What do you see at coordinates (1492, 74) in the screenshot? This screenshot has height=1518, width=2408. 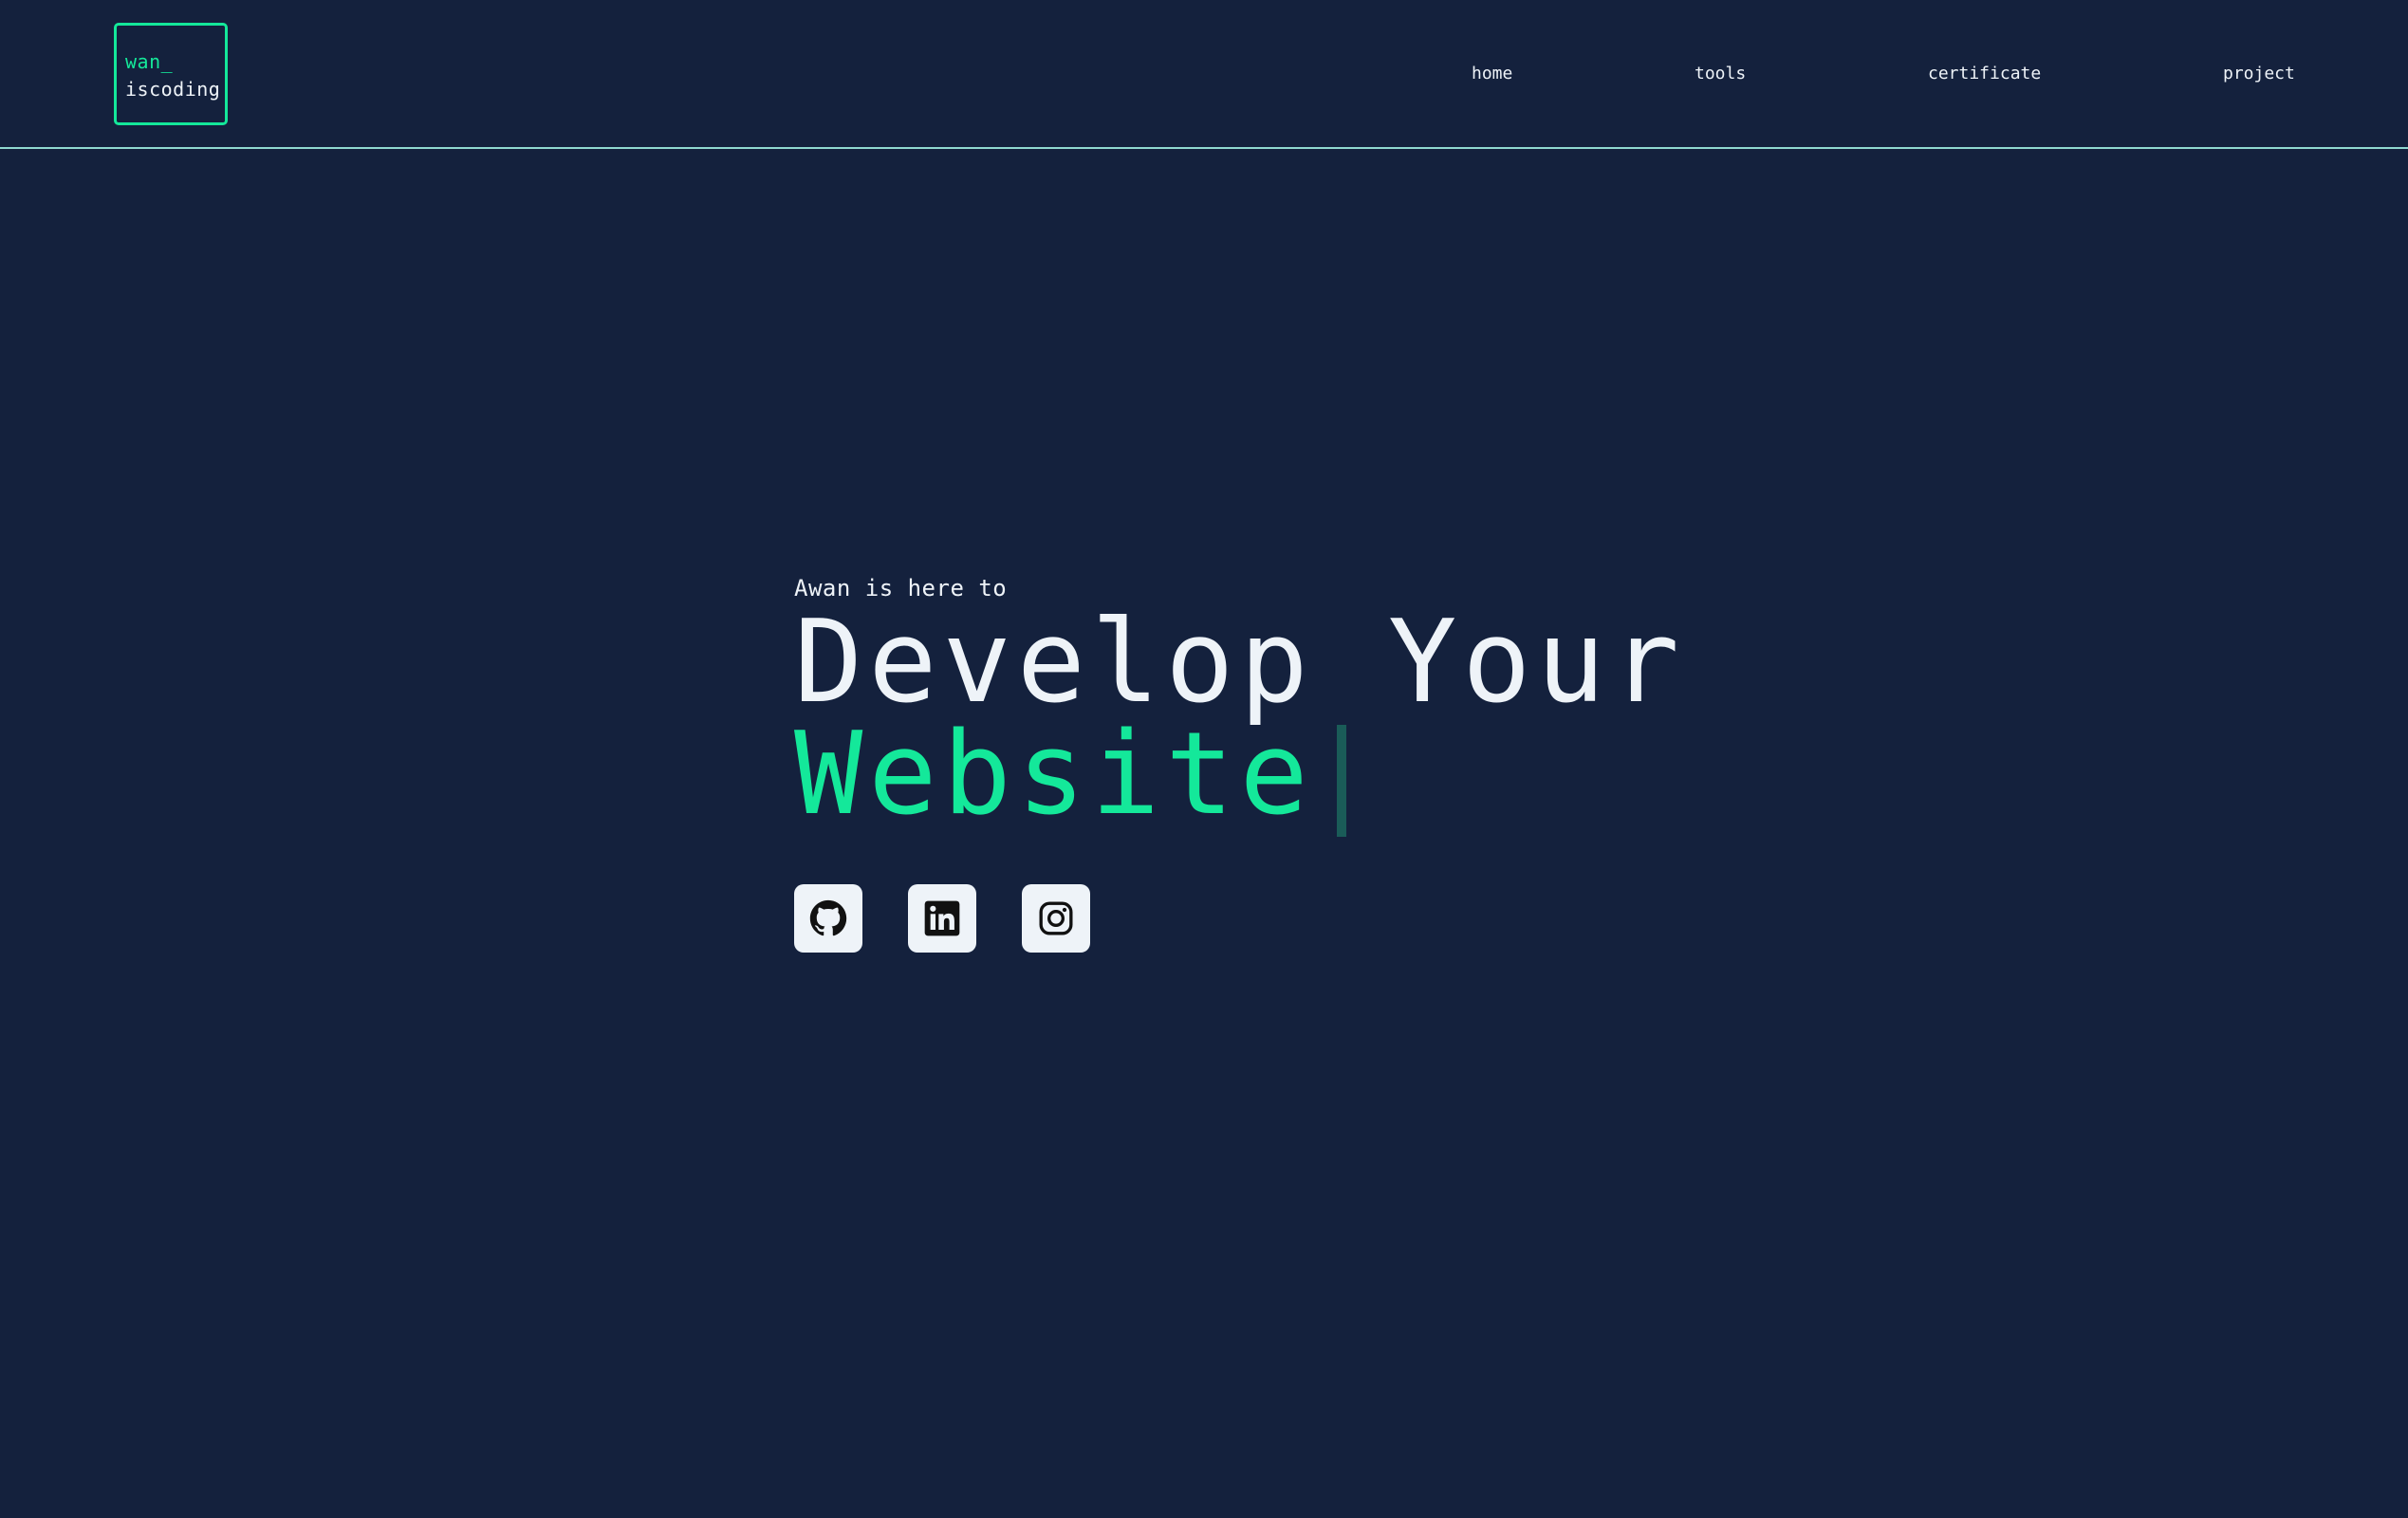 I see `nav-home: home` at bounding box center [1492, 74].